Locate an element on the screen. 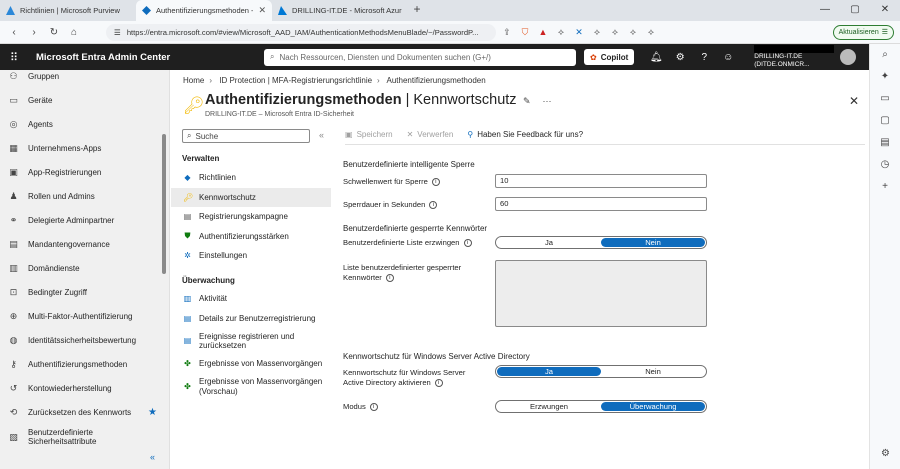  enforce-yes-option: Ja is located at coordinates (549, 242).